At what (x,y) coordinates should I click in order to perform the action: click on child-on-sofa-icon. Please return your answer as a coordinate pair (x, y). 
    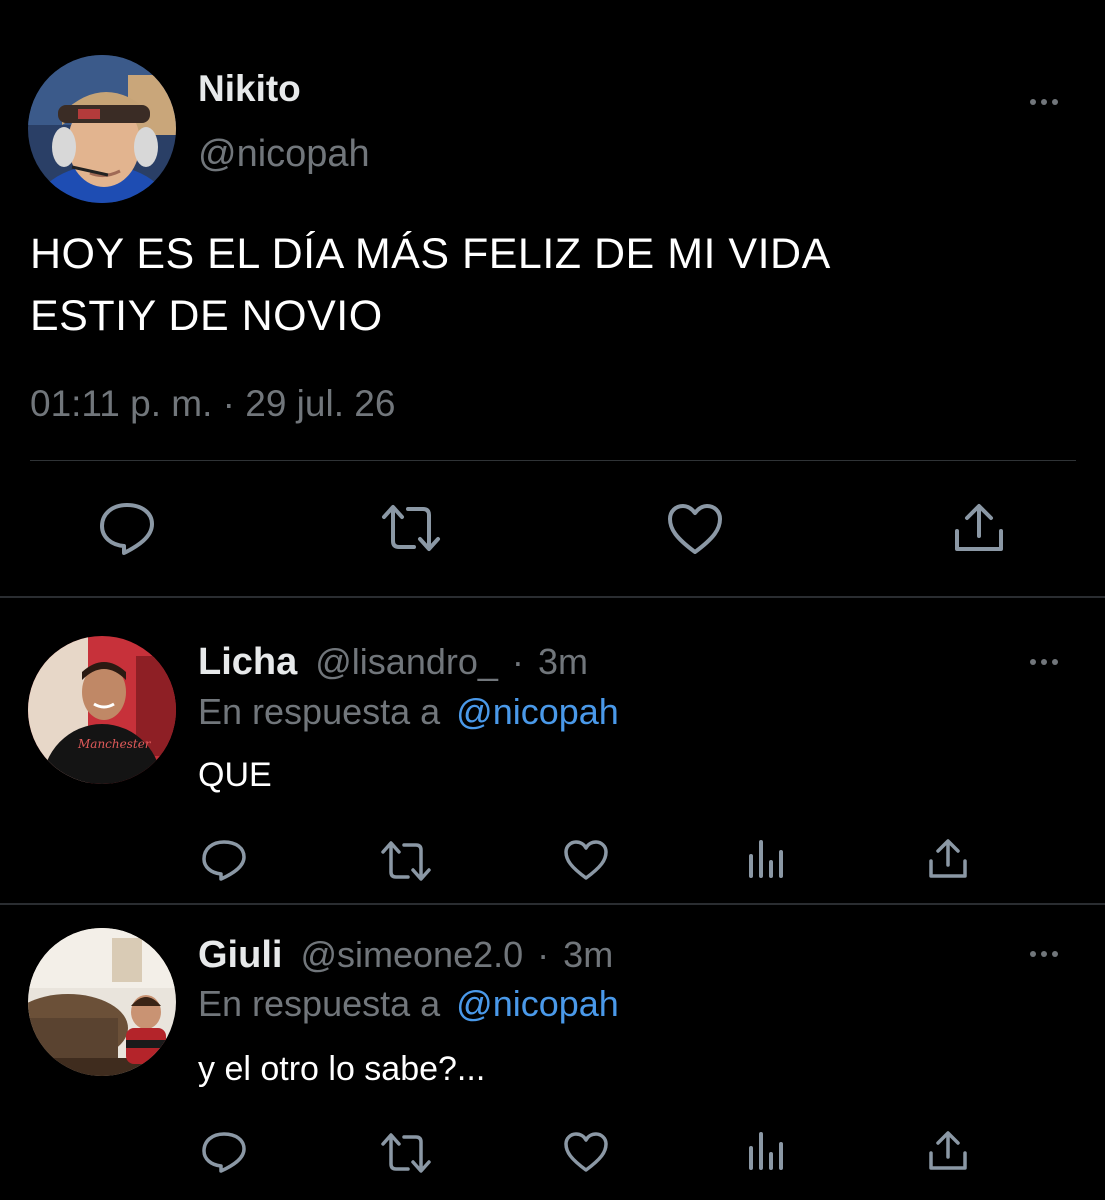
    Looking at the image, I should click on (102, 1002).